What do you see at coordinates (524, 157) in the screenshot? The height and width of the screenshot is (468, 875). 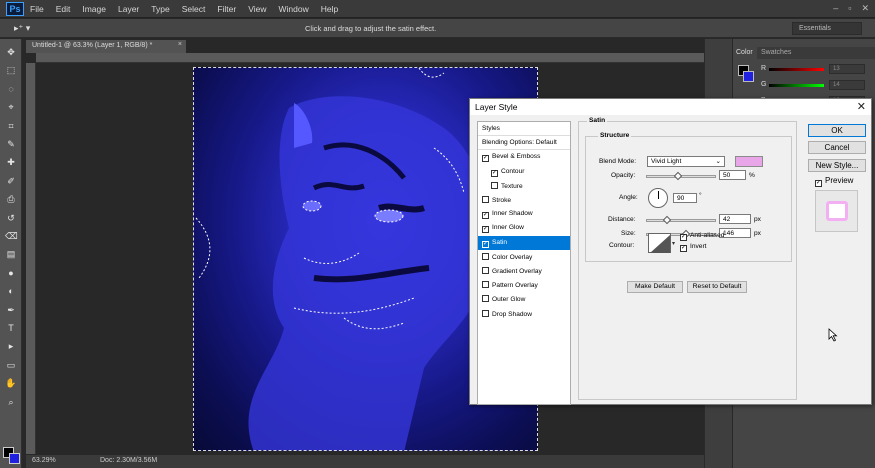 I see `style-item-bevel-emboss: ✓ Bevel & Emboss` at bounding box center [524, 157].